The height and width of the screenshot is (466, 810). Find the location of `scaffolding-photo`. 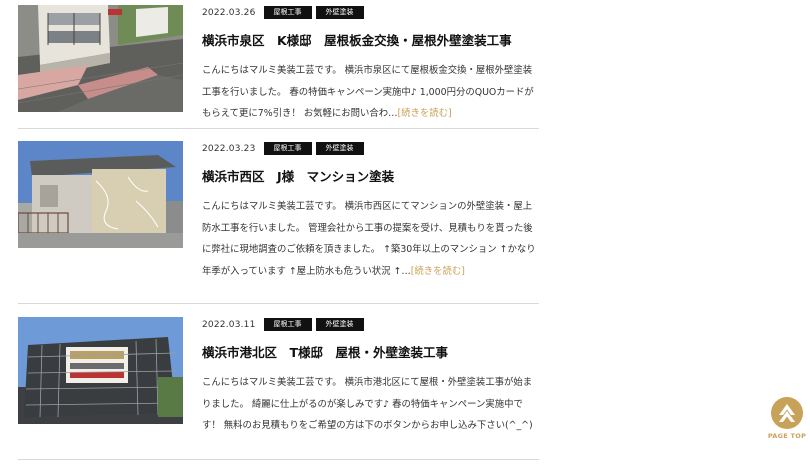

scaffolding-photo is located at coordinates (100, 370).